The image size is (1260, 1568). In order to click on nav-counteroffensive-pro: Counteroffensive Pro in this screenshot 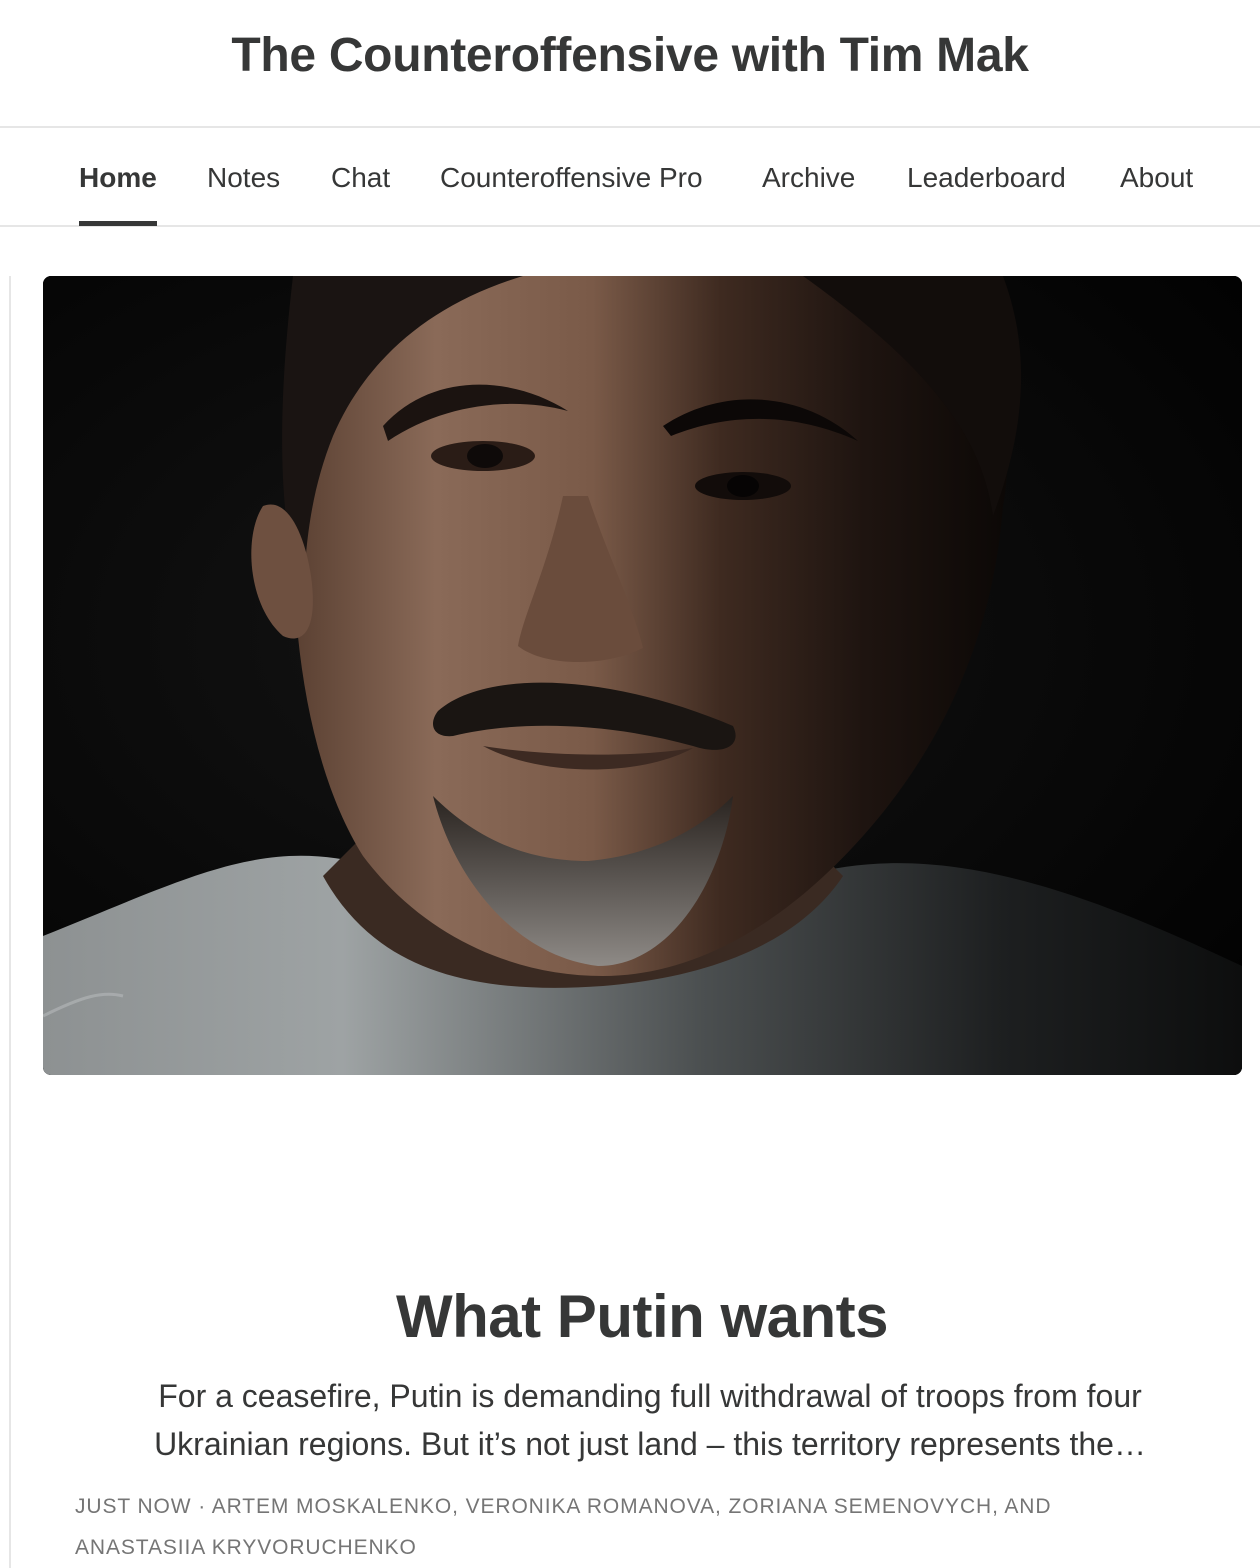, I will do `click(571, 176)`.